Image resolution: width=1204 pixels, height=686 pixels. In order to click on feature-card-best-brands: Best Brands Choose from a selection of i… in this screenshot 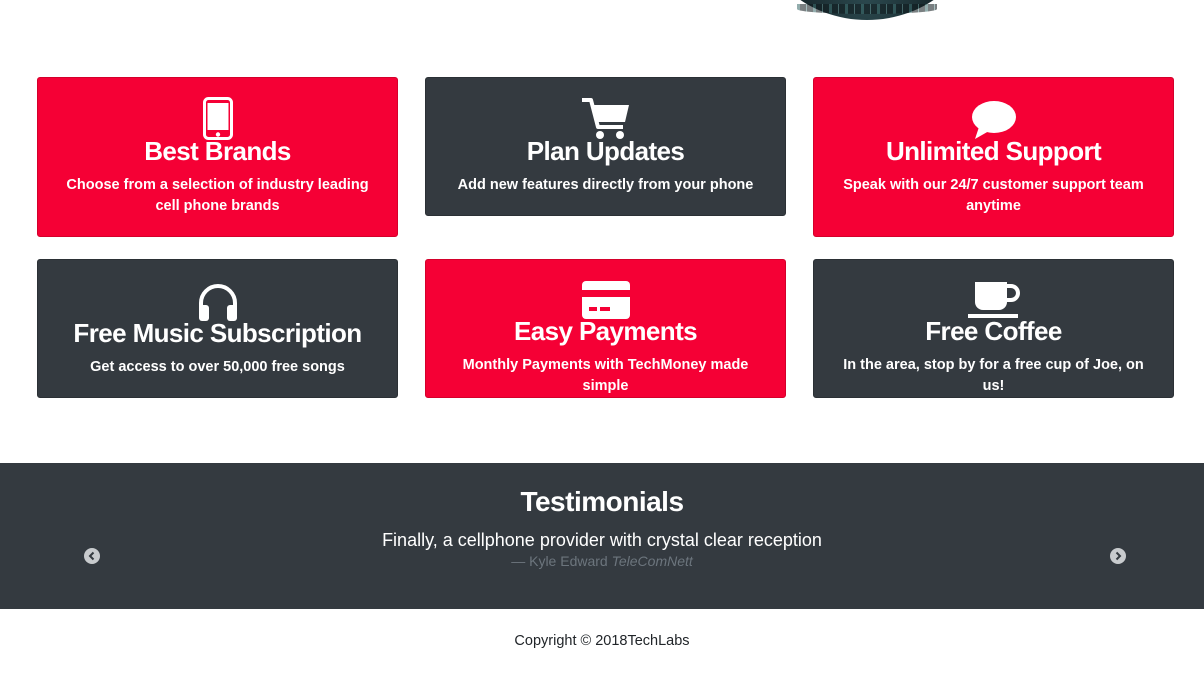, I will do `click(217, 157)`.